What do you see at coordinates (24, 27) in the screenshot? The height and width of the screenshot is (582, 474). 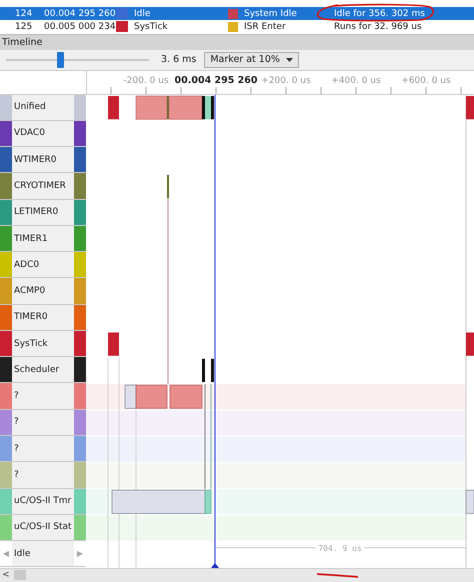 I see `row-index: 125` at bounding box center [24, 27].